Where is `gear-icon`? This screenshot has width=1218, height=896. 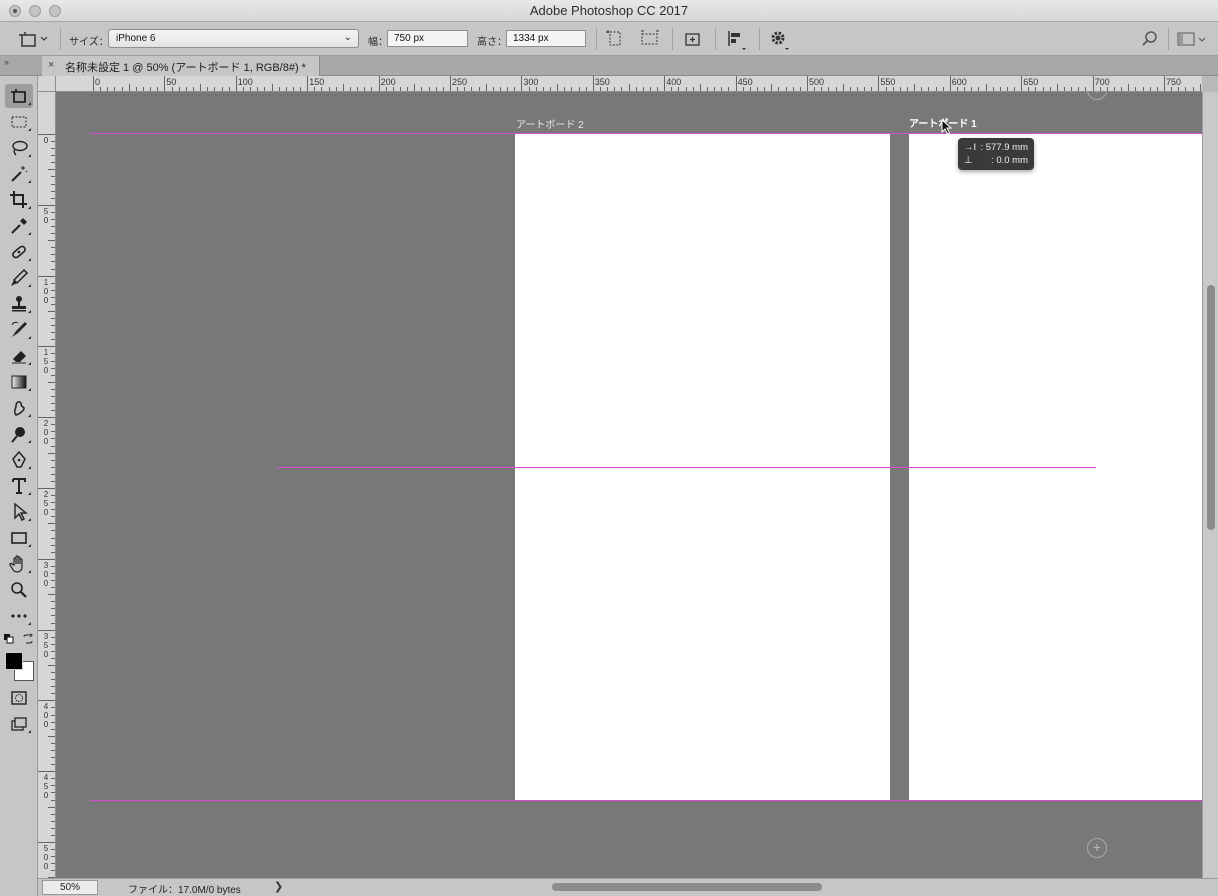
gear-icon is located at coordinates (779, 39).